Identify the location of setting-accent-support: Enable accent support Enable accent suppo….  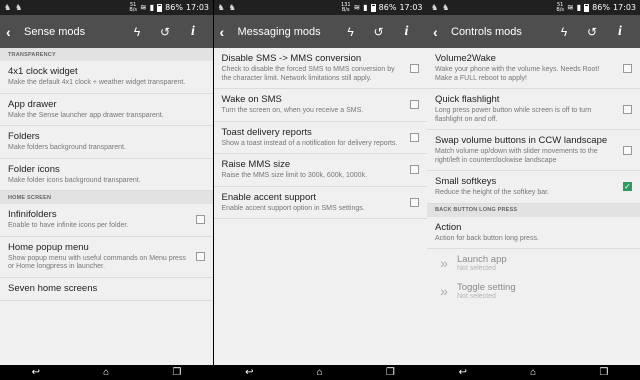
(320, 203).